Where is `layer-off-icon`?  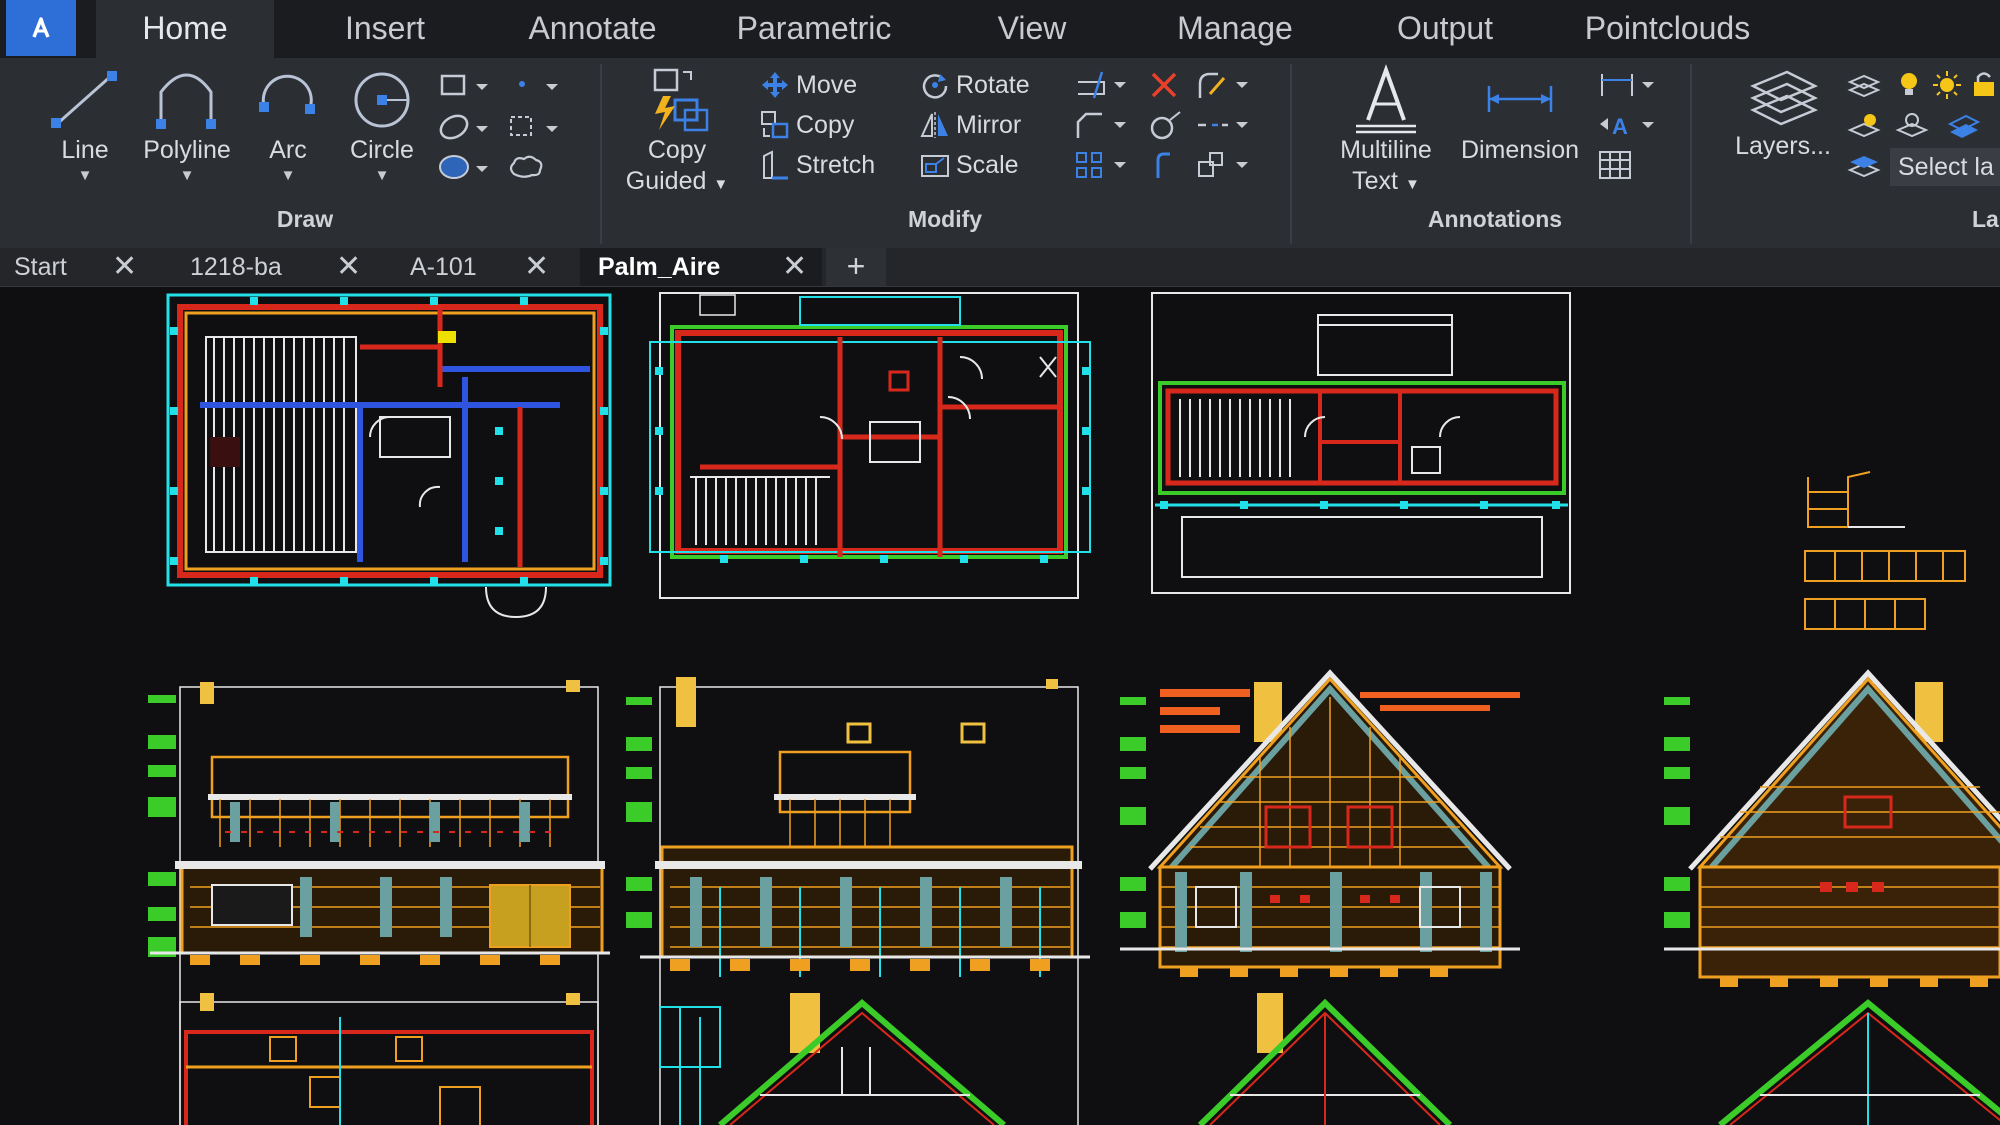
layer-off-icon is located at coordinates (1912, 125).